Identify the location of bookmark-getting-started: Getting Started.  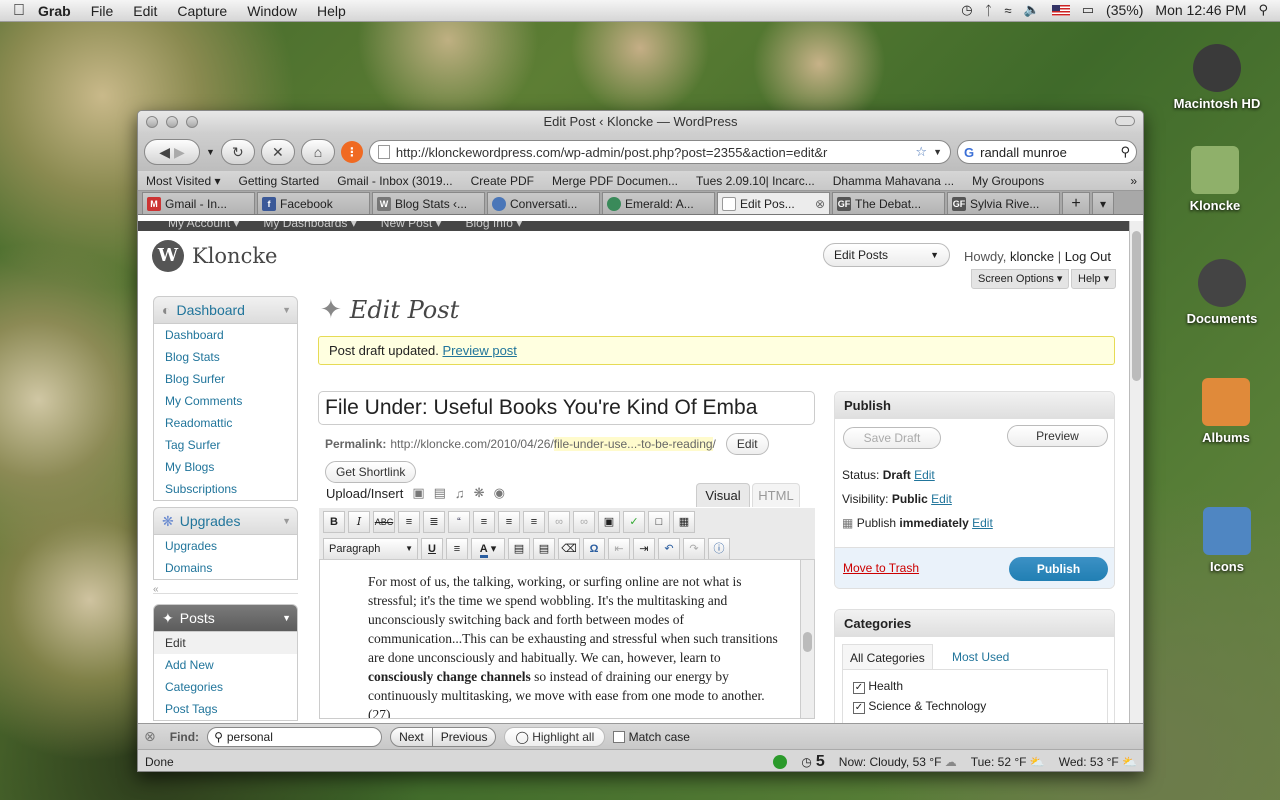
(279, 181).